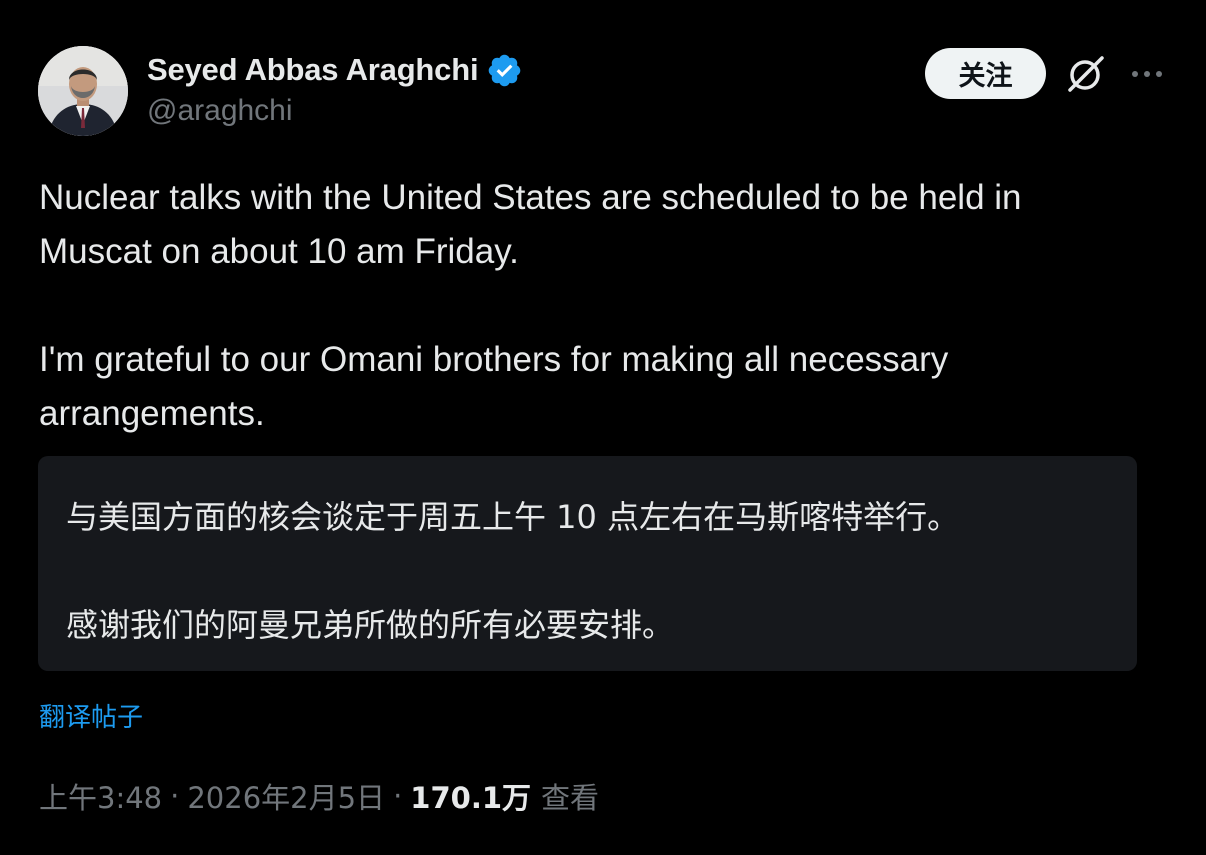  What do you see at coordinates (91, 715) in the screenshot?
I see `translate-post-link: 翻译帖子` at bounding box center [91, 715].